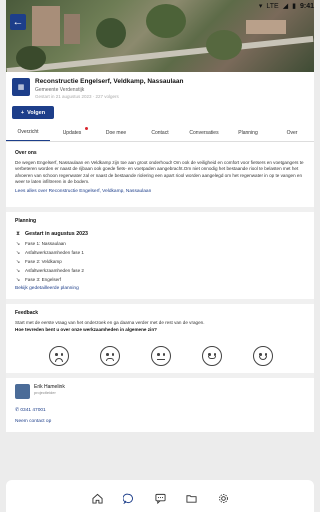 The height and width of the screenshot is (512, 320). Describe the element at coordinates (22, 112) in the screenshot. I see `plus-icon: +` at that location.